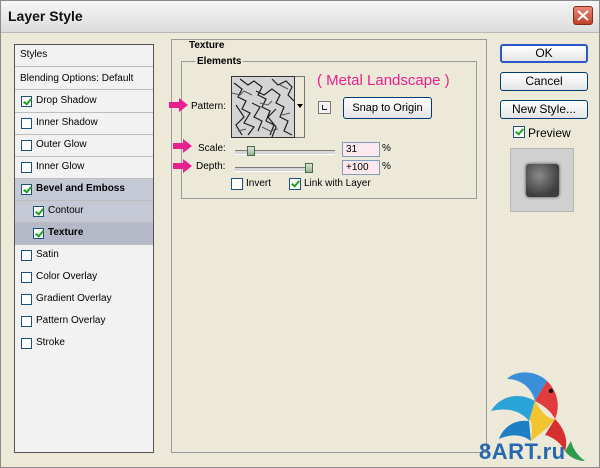 The image size is (600, 468). What do you see at coordinates (66, 210) in the screenshot?
I see `style-item-label: Contour` at bounding box center [66, 210].